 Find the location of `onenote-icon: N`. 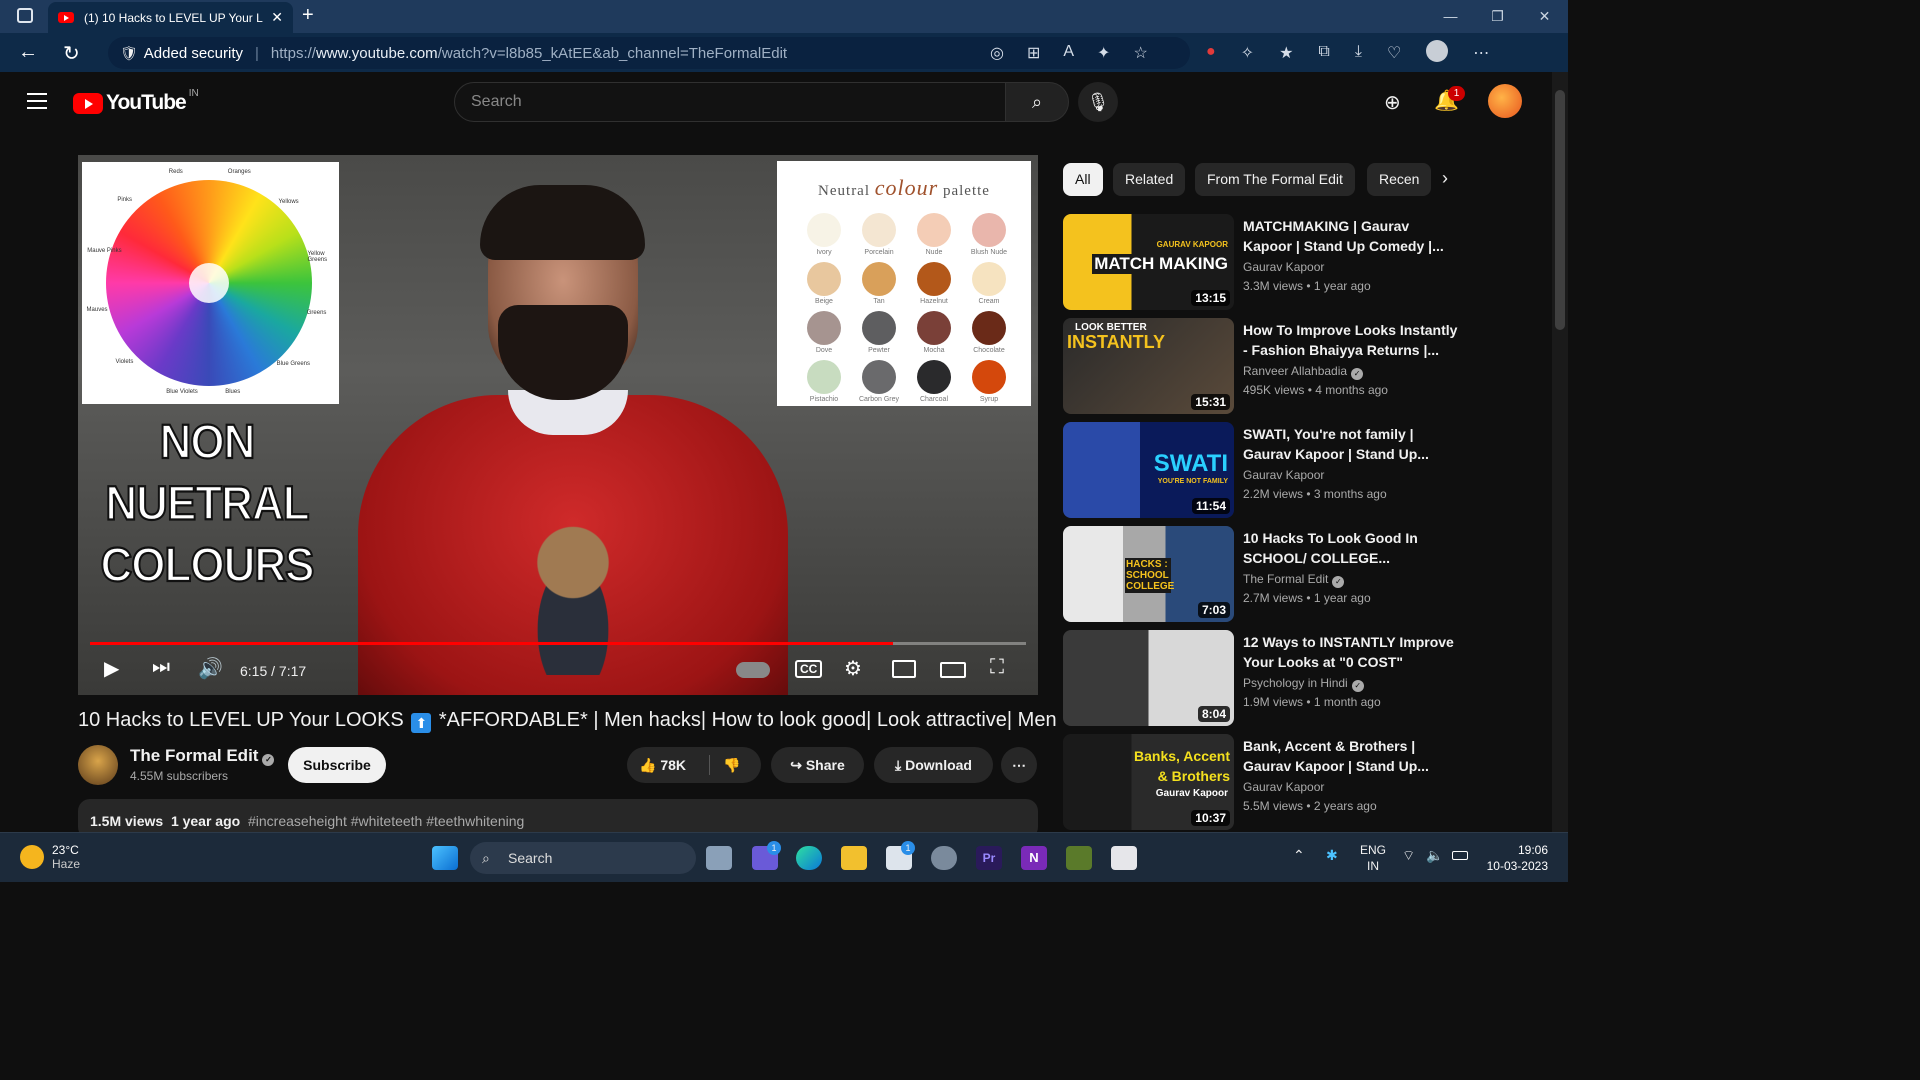

onenote-icon: N is located at coordinates (1034, 858).